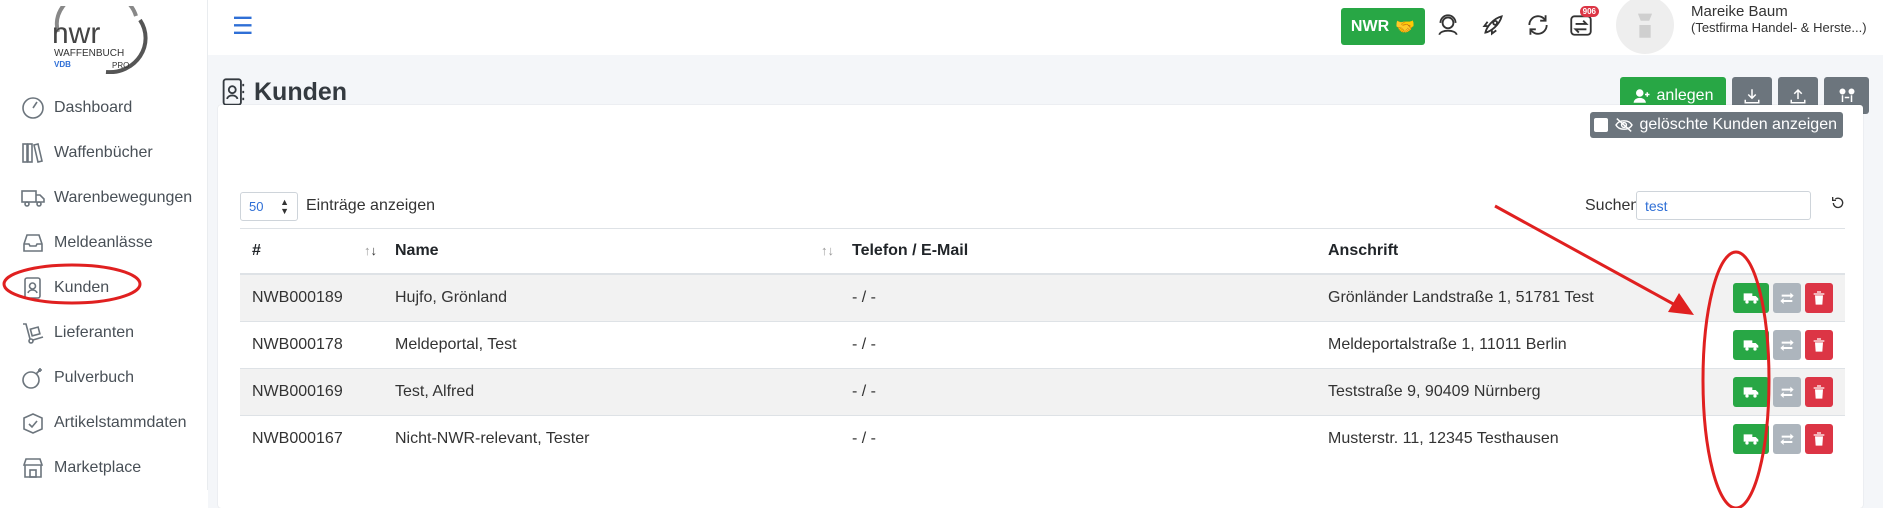  What do you see at coordinates (33, 108) in the screenshot?
I see `dashboard-icon` at bounding box center [33, 108].